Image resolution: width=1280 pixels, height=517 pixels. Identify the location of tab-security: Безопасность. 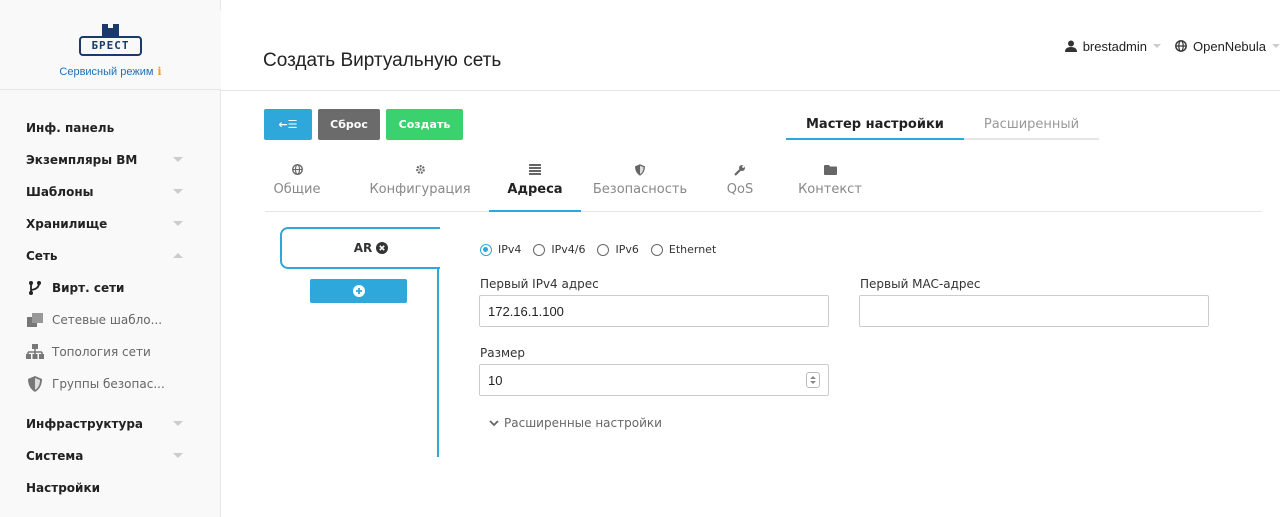
(640, 186).